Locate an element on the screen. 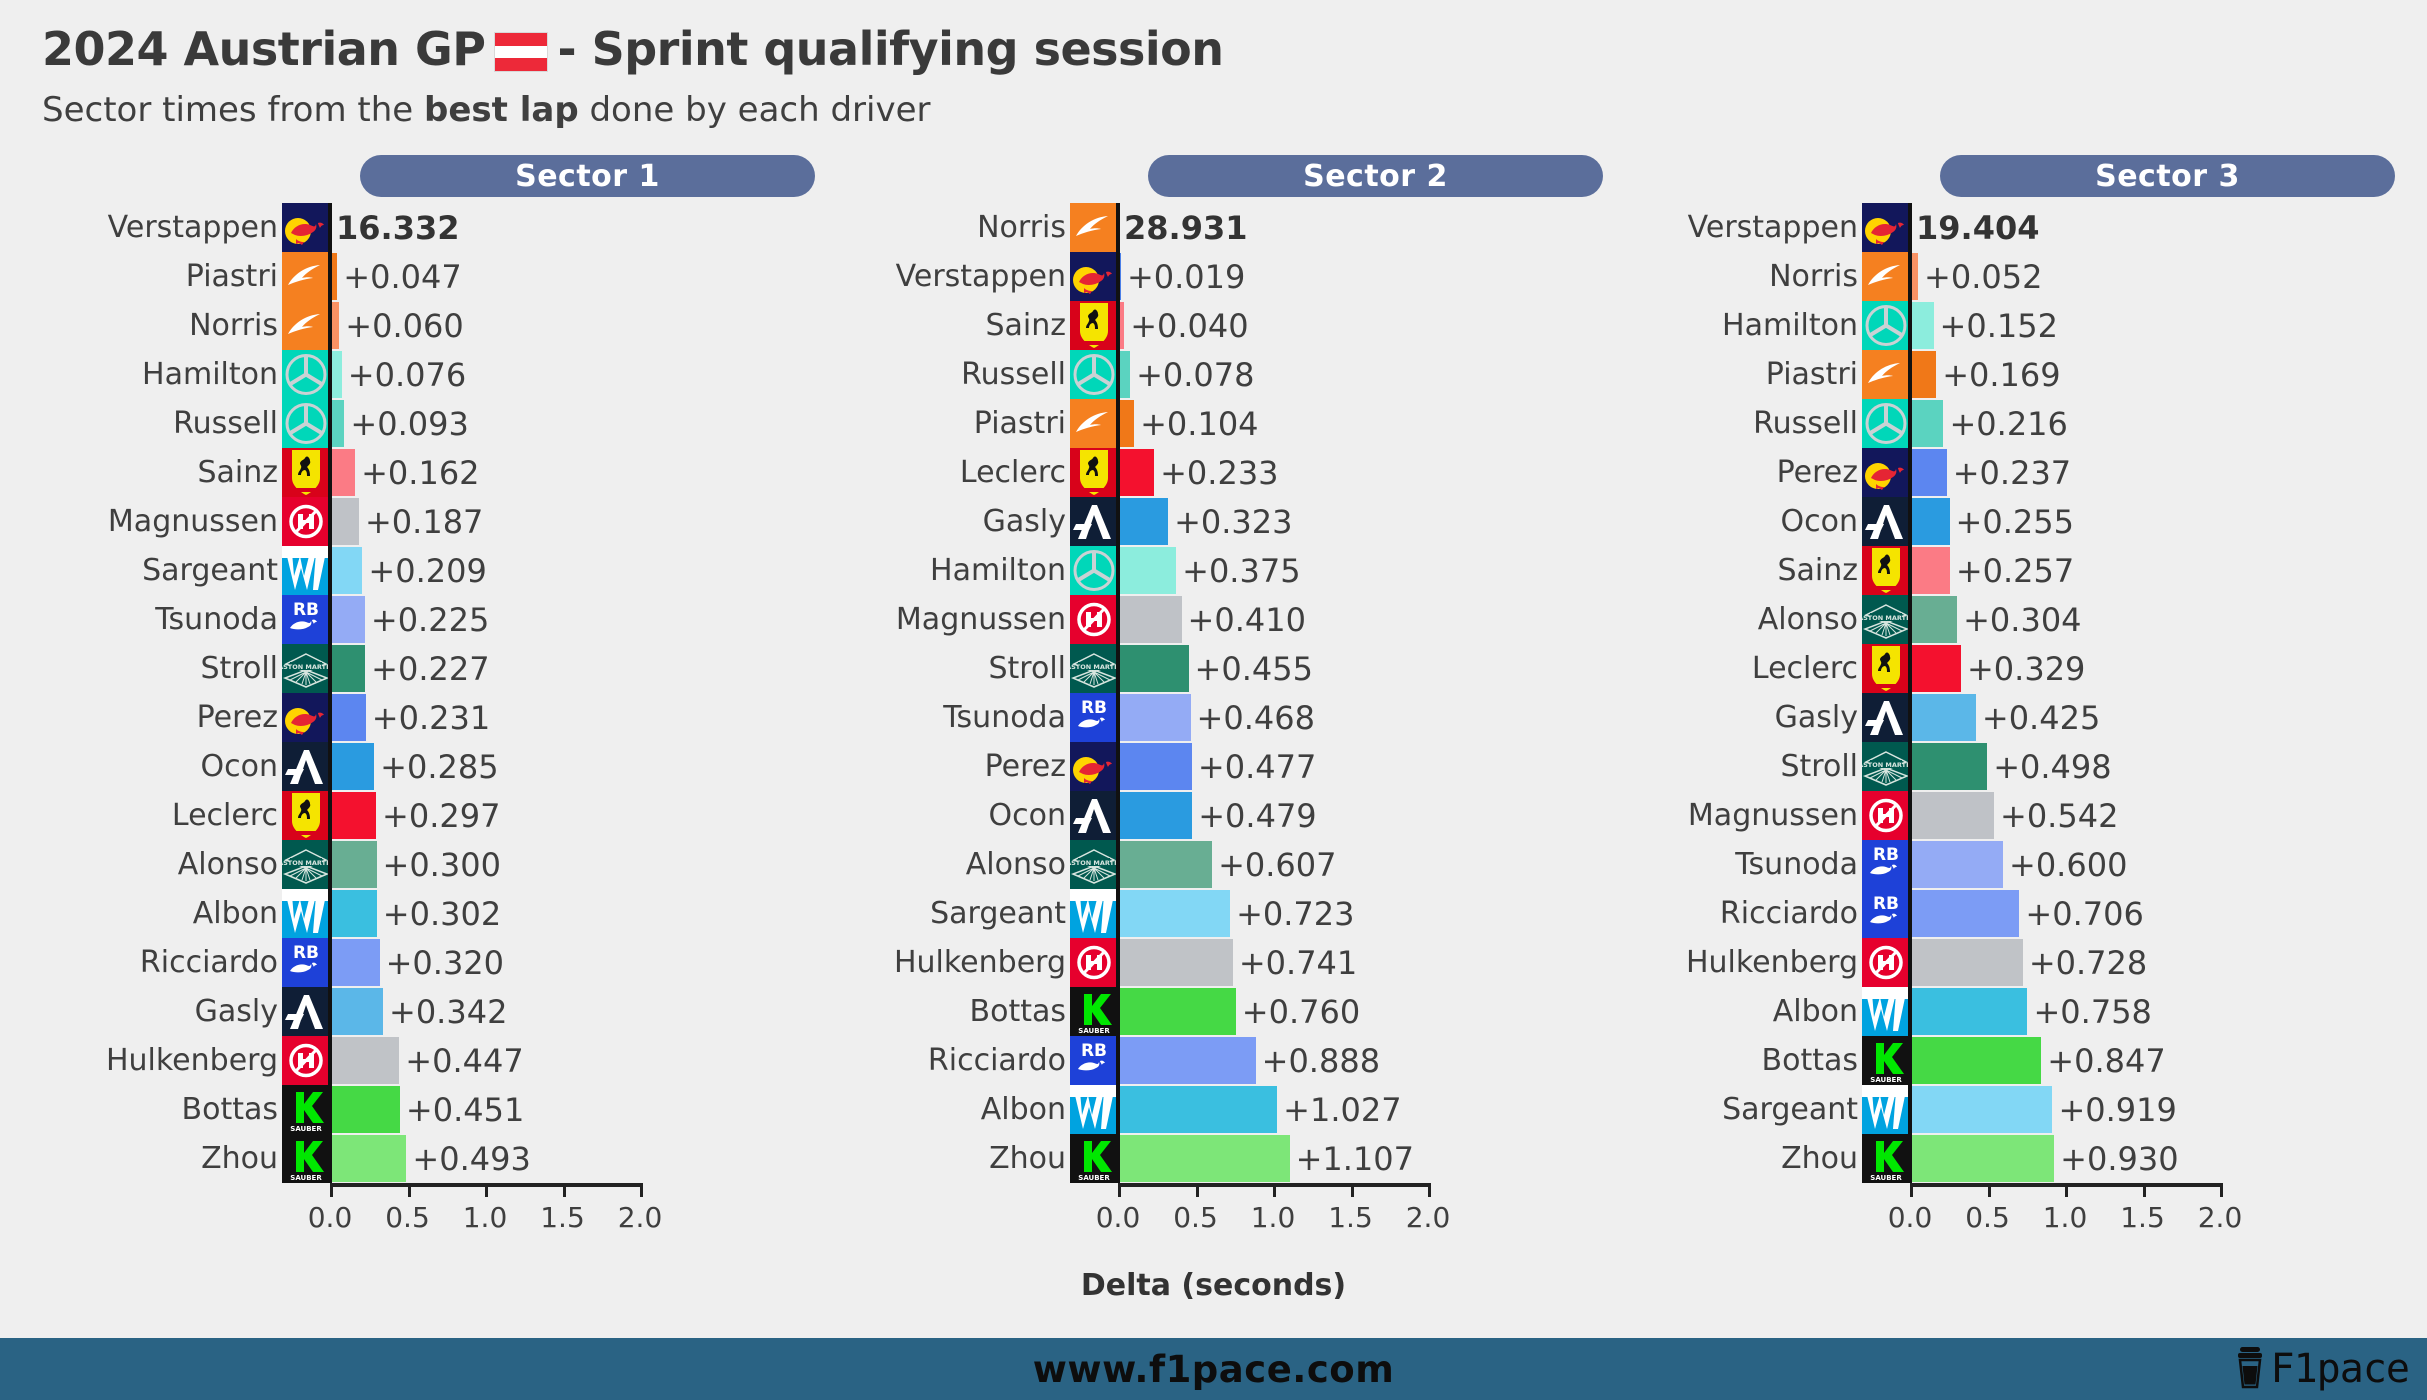  driver-name: Sainz is located at coordinates (1817, 570).